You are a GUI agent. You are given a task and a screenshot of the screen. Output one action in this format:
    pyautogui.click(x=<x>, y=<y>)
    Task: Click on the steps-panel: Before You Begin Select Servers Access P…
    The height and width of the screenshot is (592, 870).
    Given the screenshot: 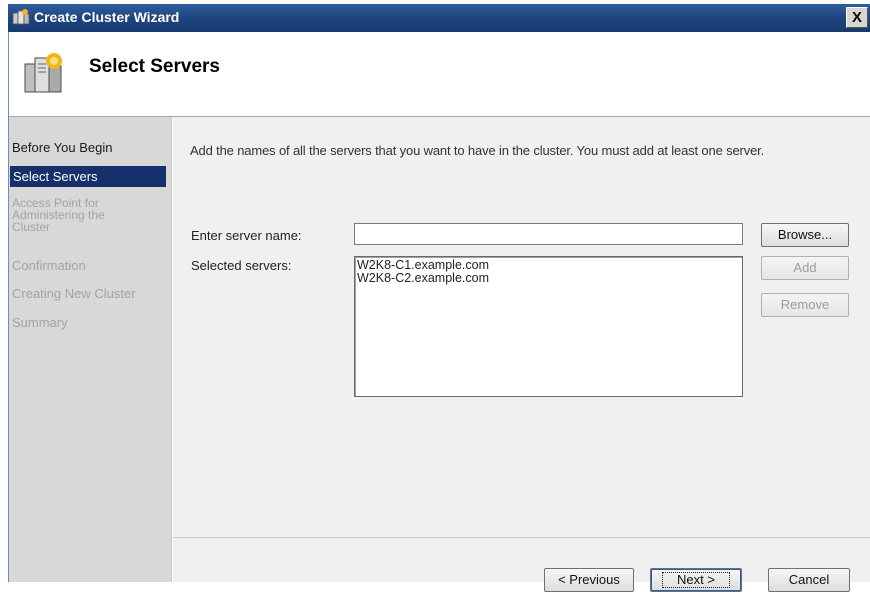 What is the action you would take?
    pyautogui.click(x=90, y=349)
    